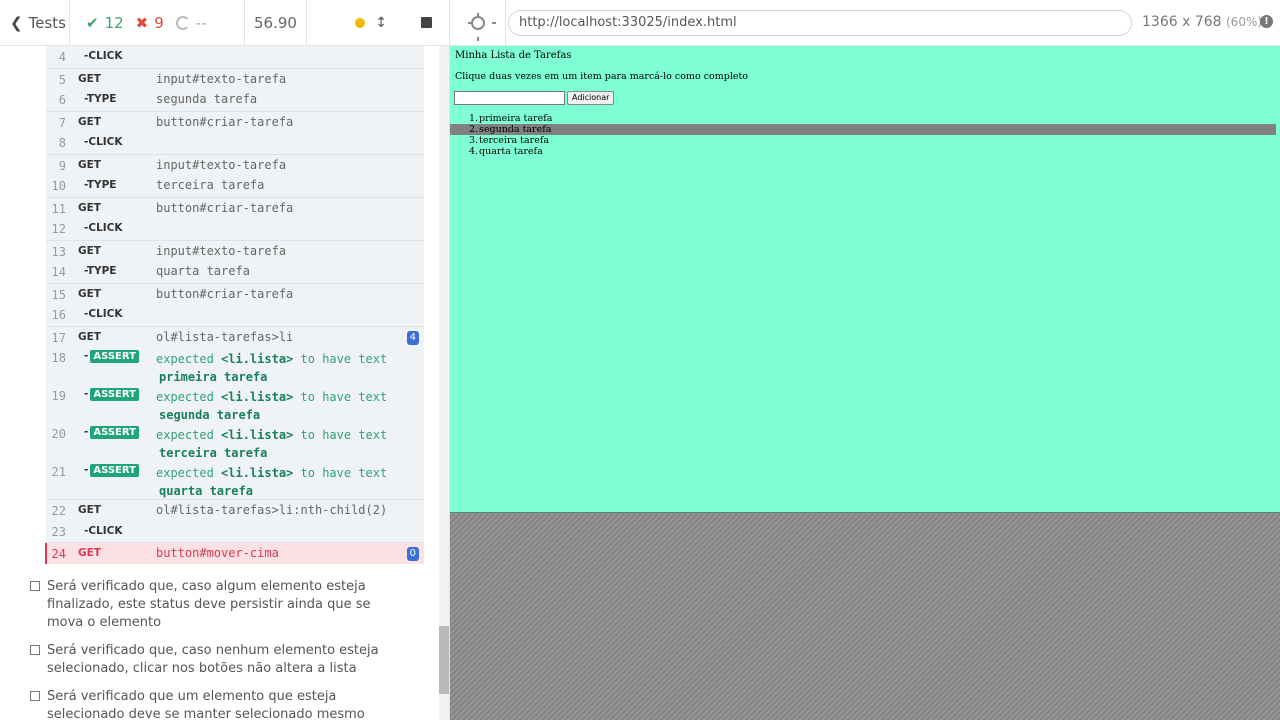 This screenshot has width=1280, height=720. Describe the element at coordinates (224, 23) in the screenshot. I see `reporter-header: ❮ Tests ✔ 12 ✖ 9 -- 56.90 ↕` at that location.